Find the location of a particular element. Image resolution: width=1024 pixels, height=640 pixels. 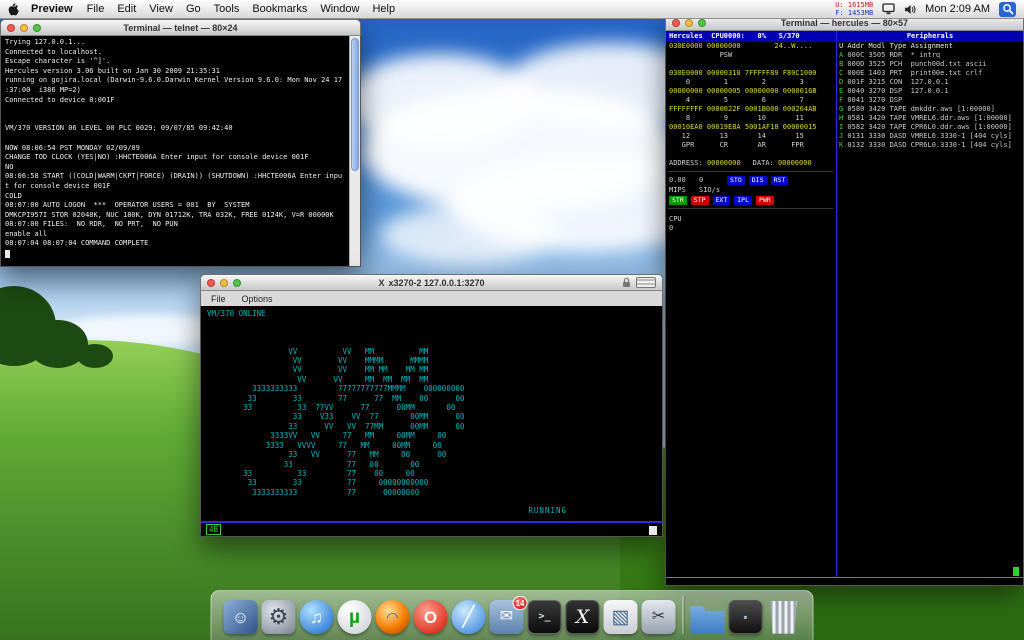

hercules-panel-line: 030E0000 00000310 7FFFFF89 F80C1000 is located at coordinates (743, 73).